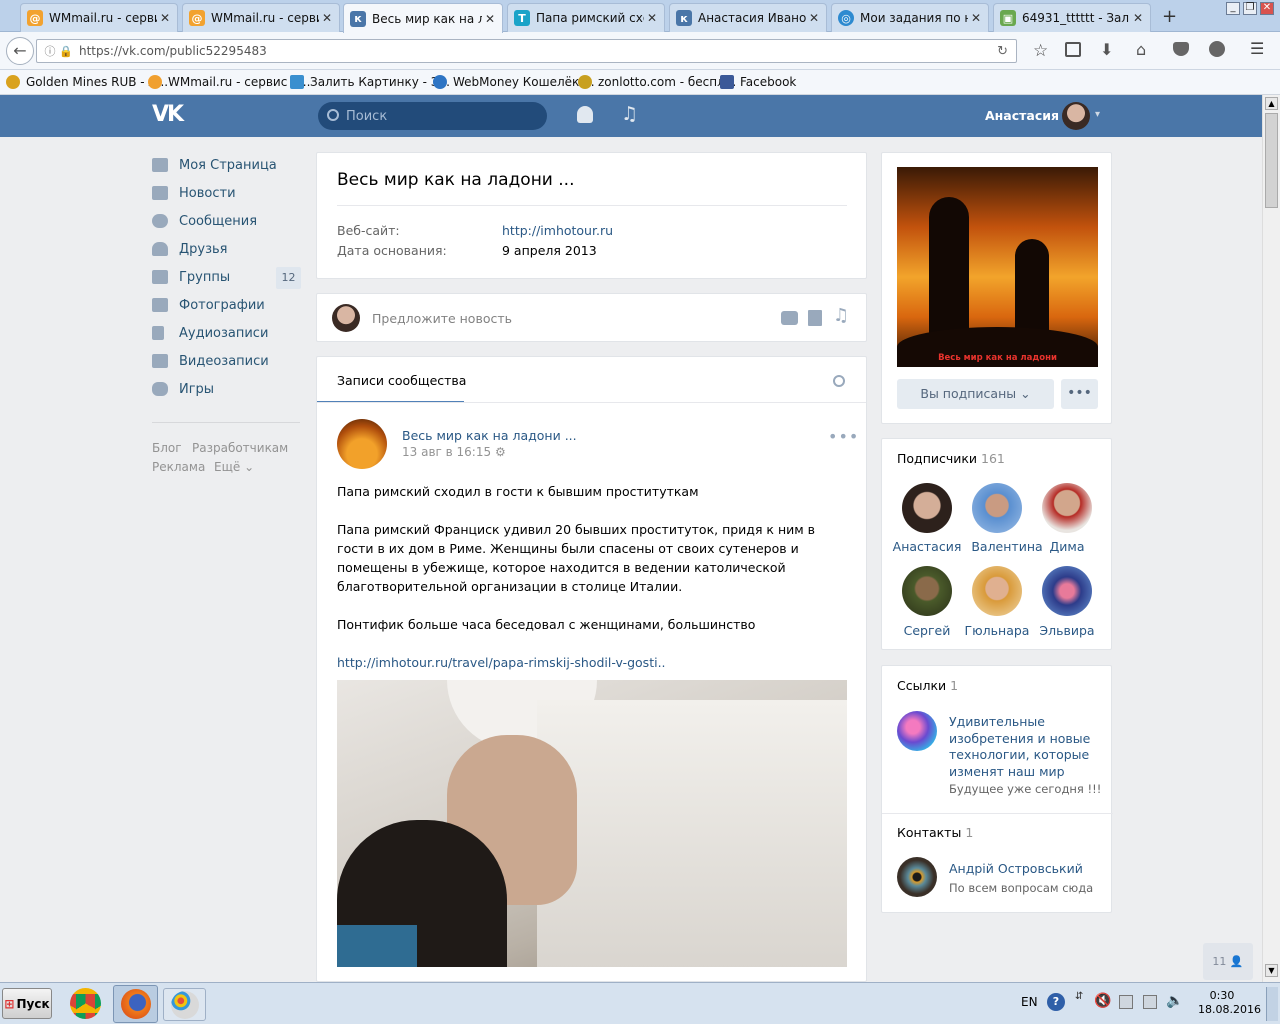  Describe the element at coordinates (629, 114) in the screenshot. I see `music-player-icon: ♫` at that location.